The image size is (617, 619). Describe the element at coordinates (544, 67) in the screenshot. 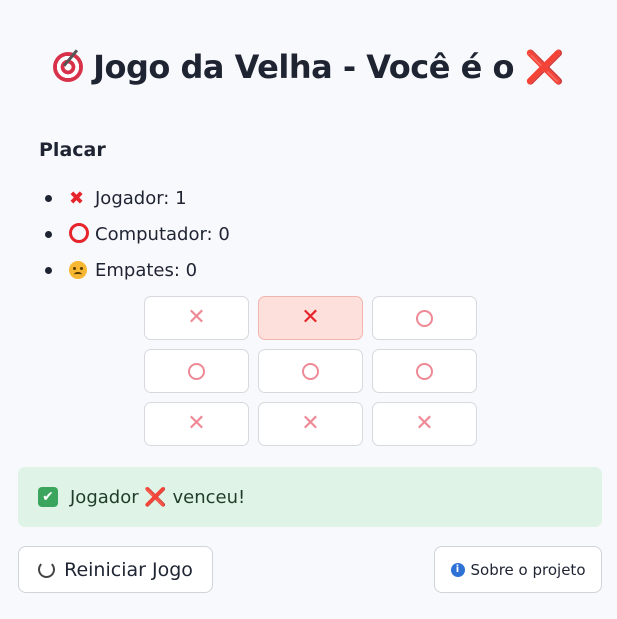

I see `player-symbol: ❌` at that location.